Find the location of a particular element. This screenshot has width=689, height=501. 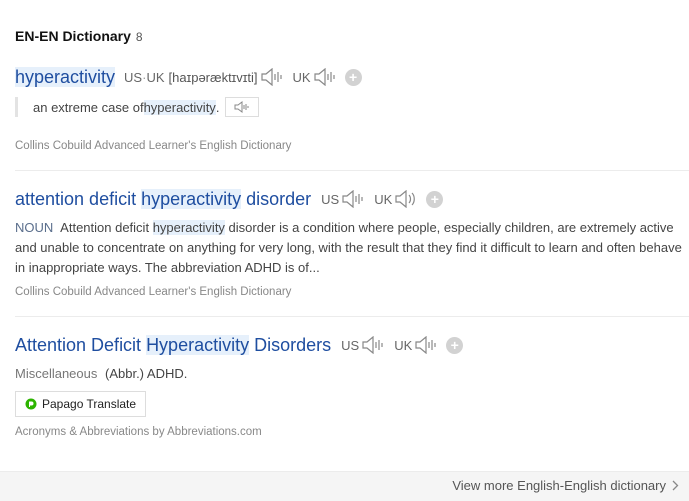

view-more-label: View more English-English dictionary is located at coordinates (559, 485).